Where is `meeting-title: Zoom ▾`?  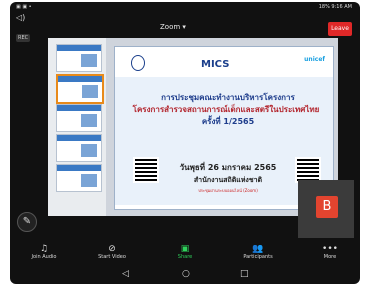 meeting-title: Zoom ▾ is located at coordinates (173, 27).